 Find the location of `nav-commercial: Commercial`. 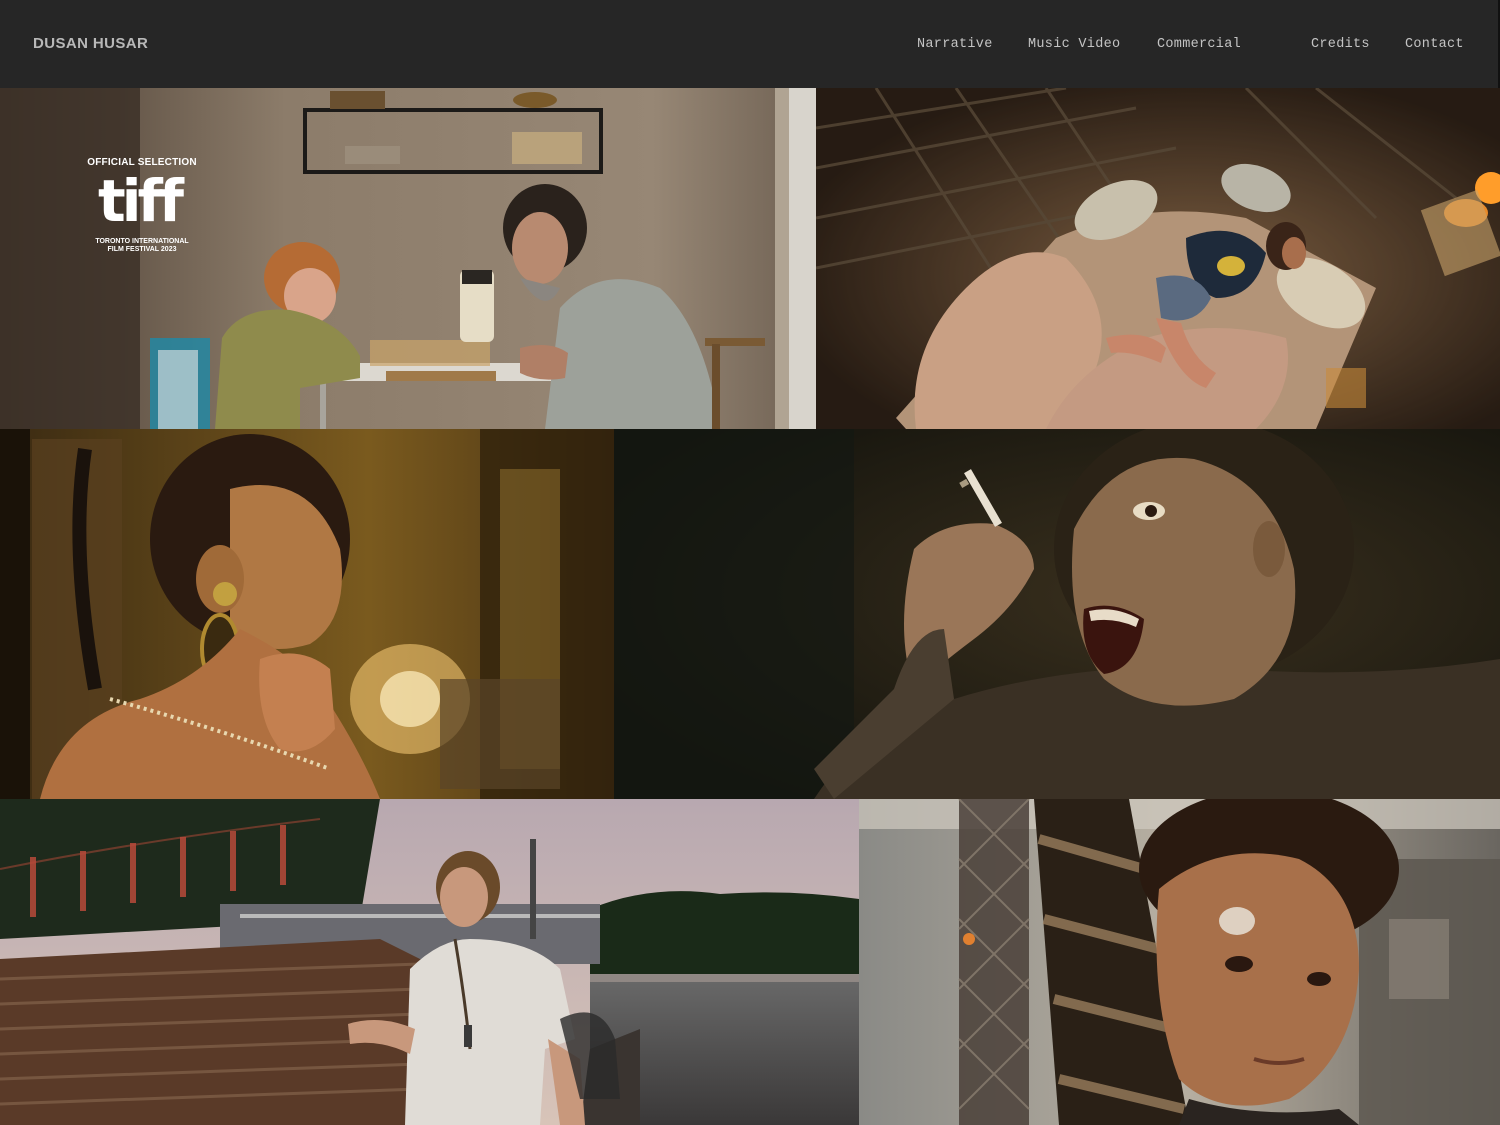

nav-commercial: Commercial is located at coordinates (1199, 44).